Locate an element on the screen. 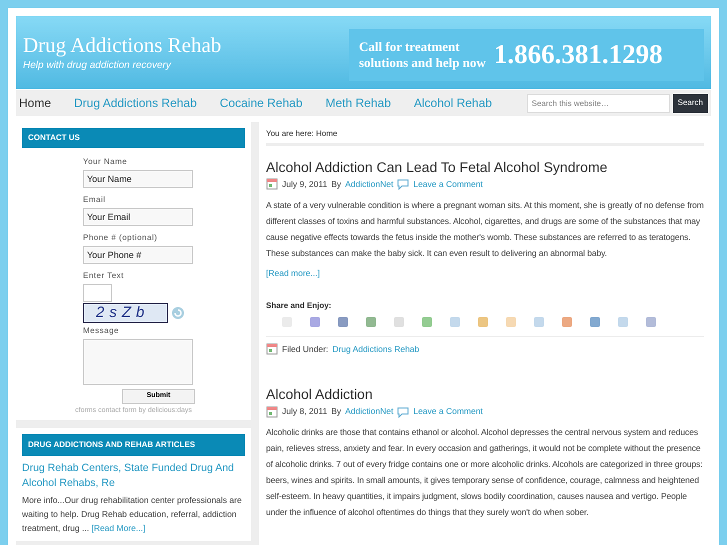  post-title: Alcohol Addiction is located at coordinates (485, 394).